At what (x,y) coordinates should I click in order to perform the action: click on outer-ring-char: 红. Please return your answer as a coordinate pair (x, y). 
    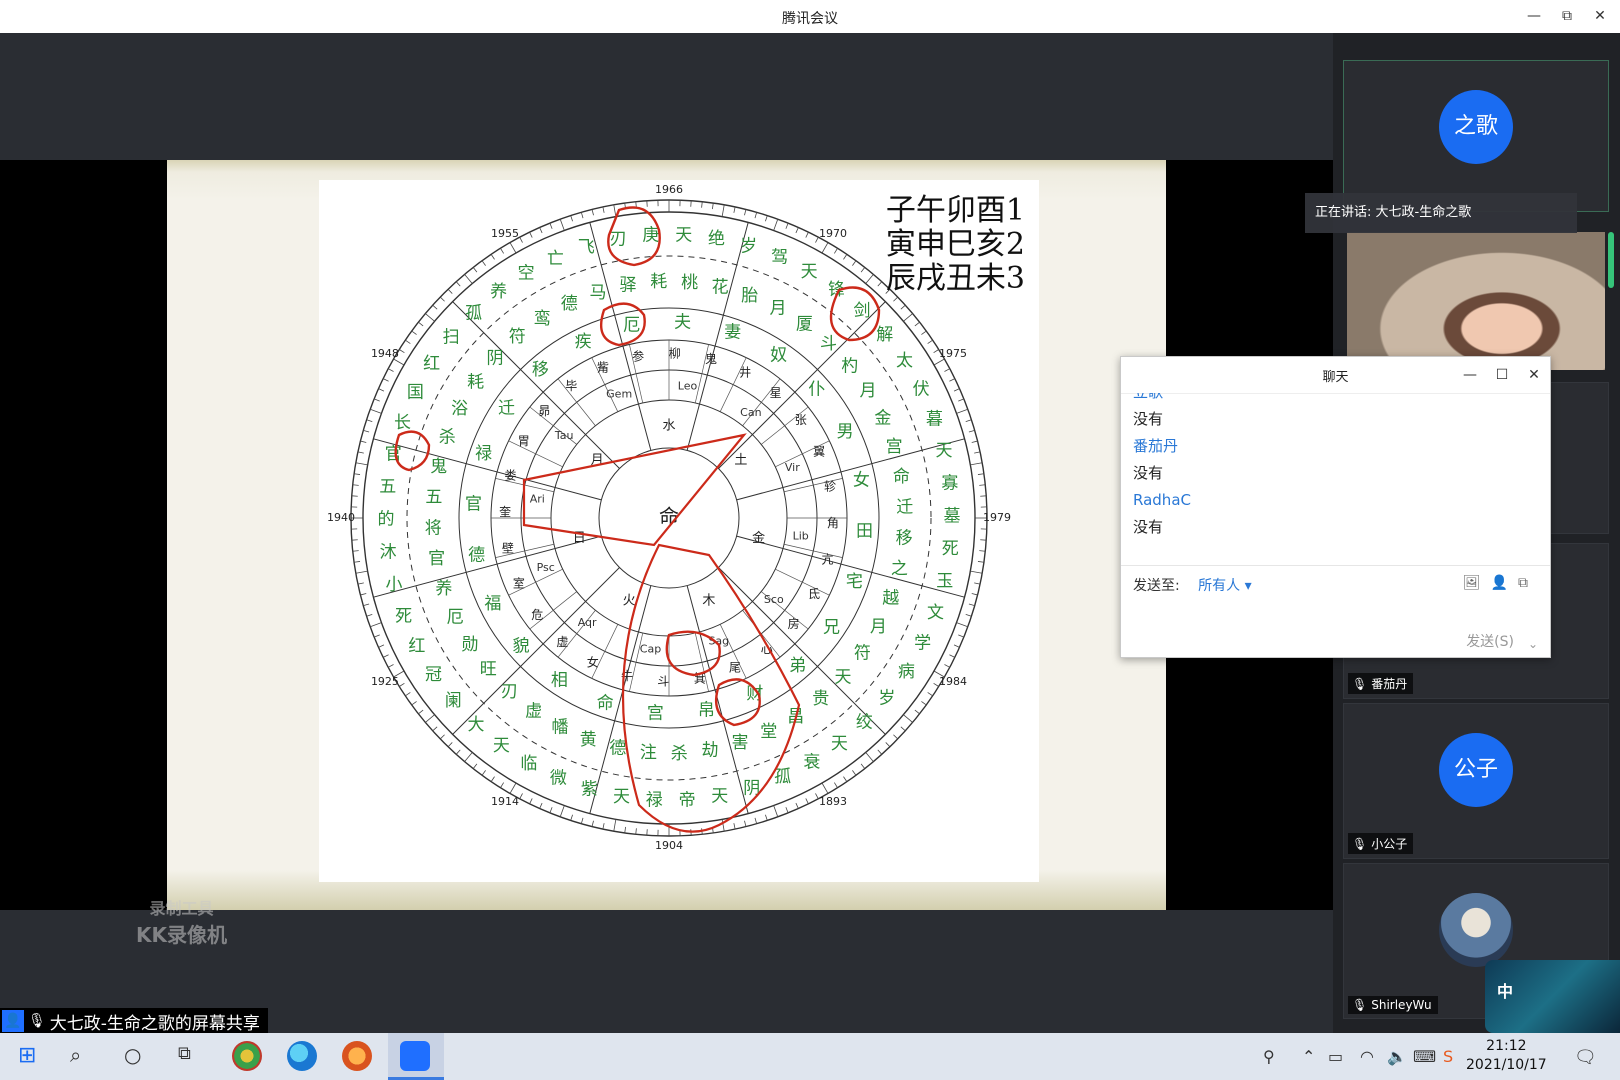
    Looking at the image, I should click on (416, 646).